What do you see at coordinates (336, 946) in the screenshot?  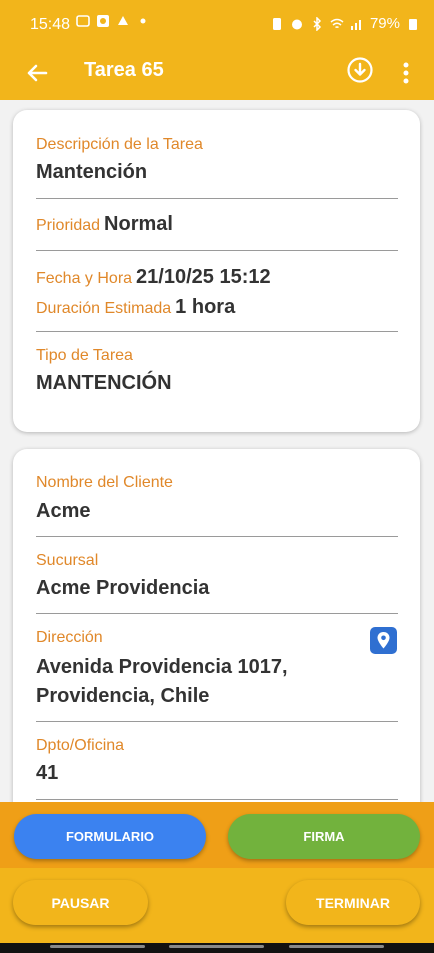 I see `nav-back-handle` at bounding box center [336, 946].